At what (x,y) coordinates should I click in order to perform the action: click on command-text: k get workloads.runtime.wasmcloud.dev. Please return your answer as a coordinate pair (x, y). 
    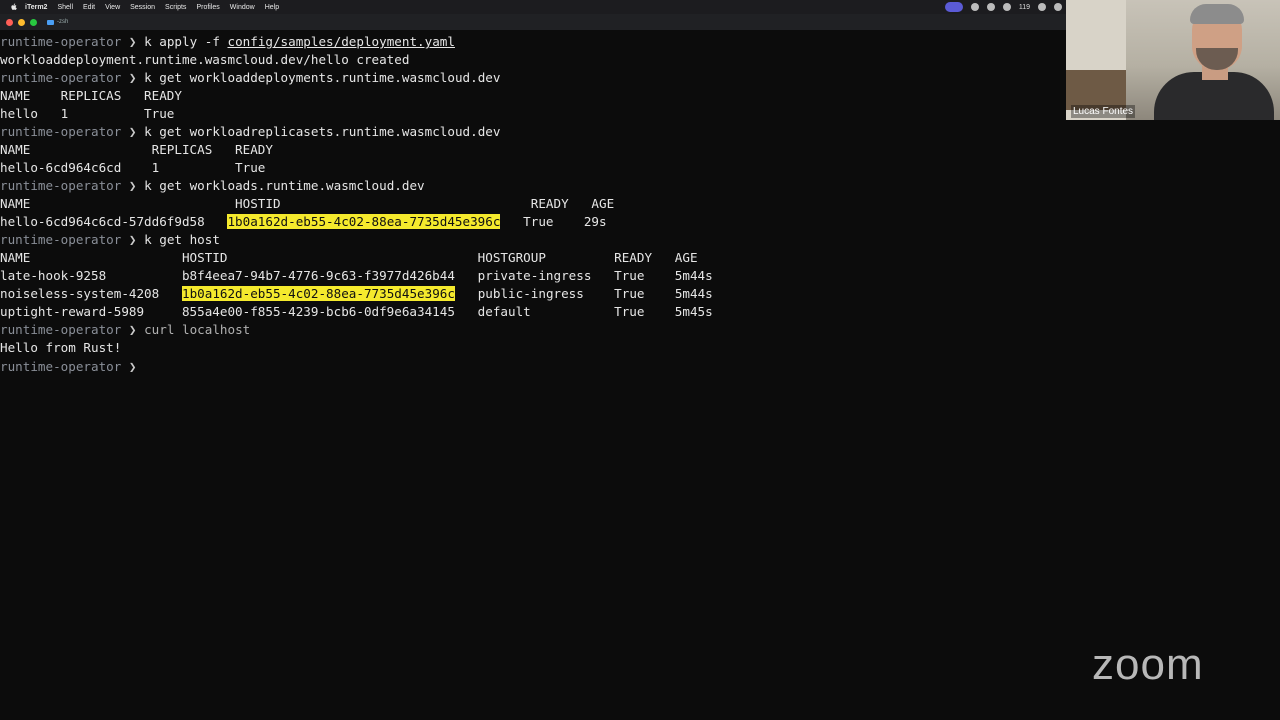
    Looking at the image, I should click on (284, 185).